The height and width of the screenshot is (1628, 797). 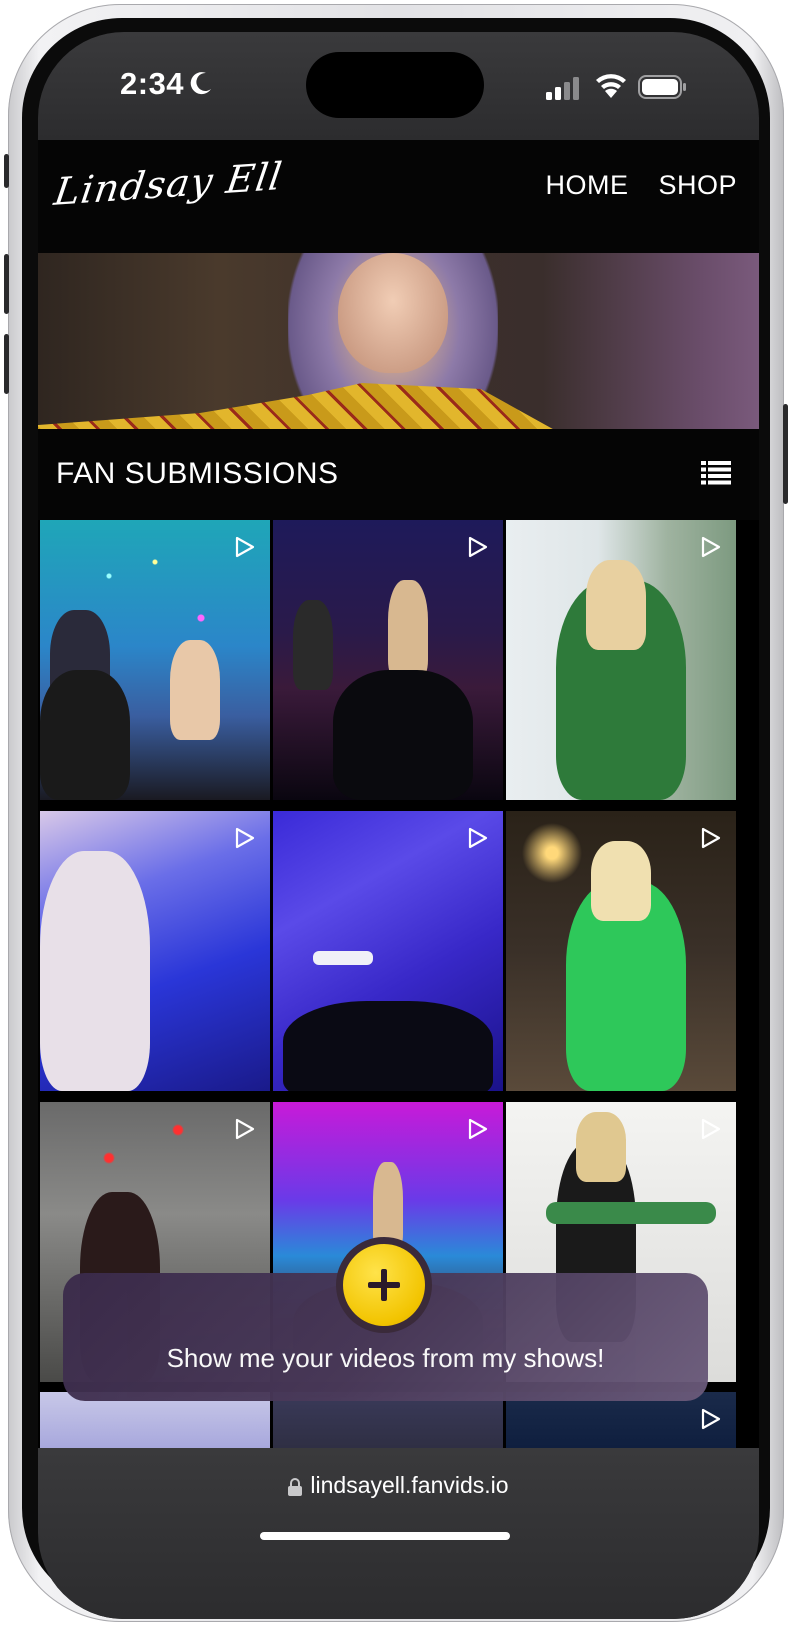 I want to click on status-bar: 2:34, so click(x=398, y=86).